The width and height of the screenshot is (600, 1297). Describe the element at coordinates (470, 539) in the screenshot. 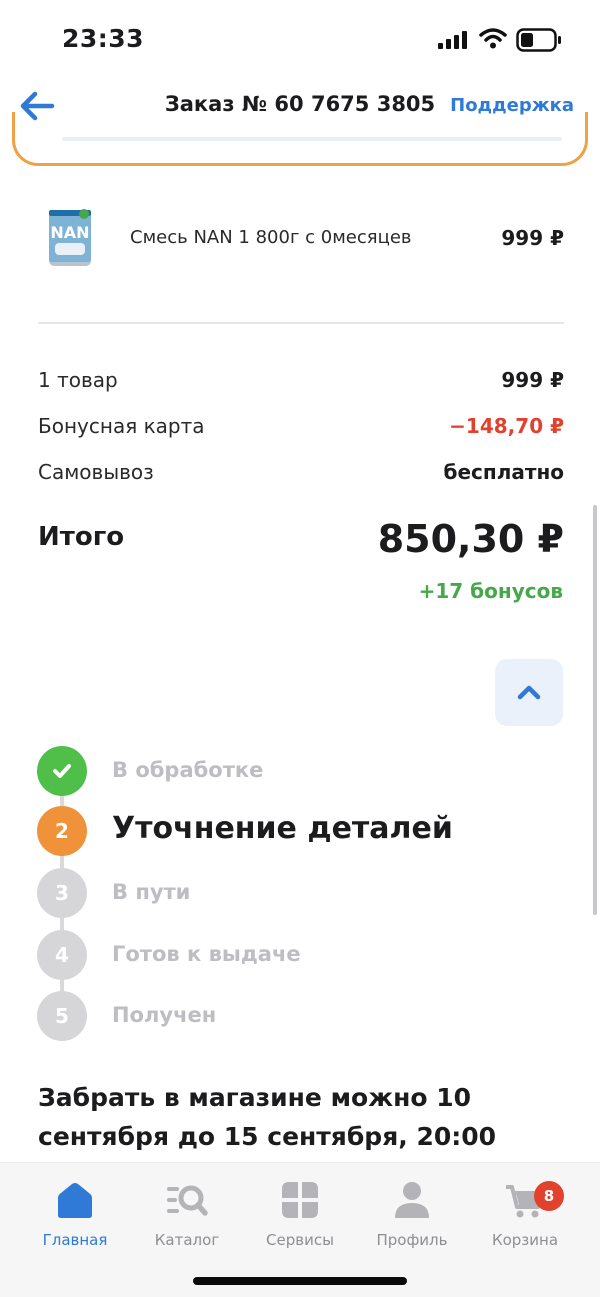

I see `total-value: 850,30 ₽` at that location.